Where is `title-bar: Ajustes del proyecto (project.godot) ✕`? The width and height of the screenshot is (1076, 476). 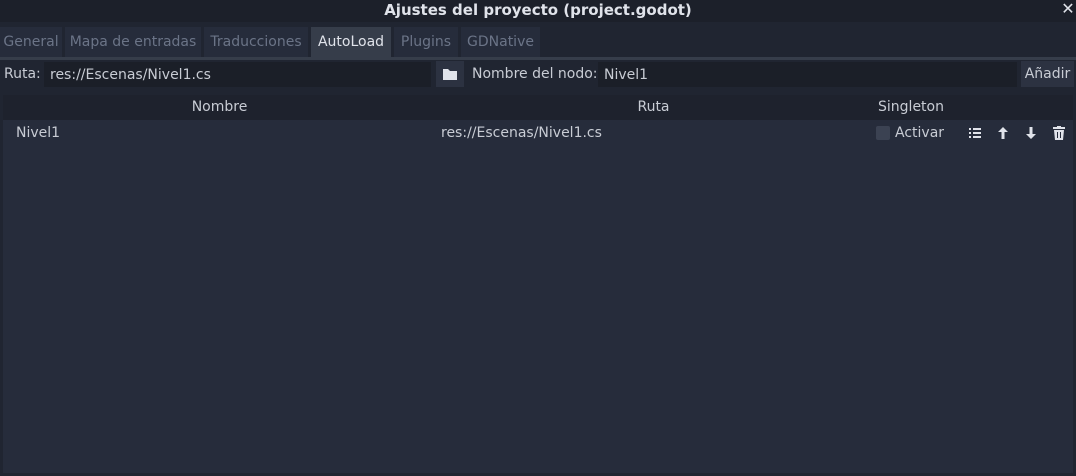 title-bar: Ajustes del proyecto (project.godot) ✕ is located at coordinates (538, 11).